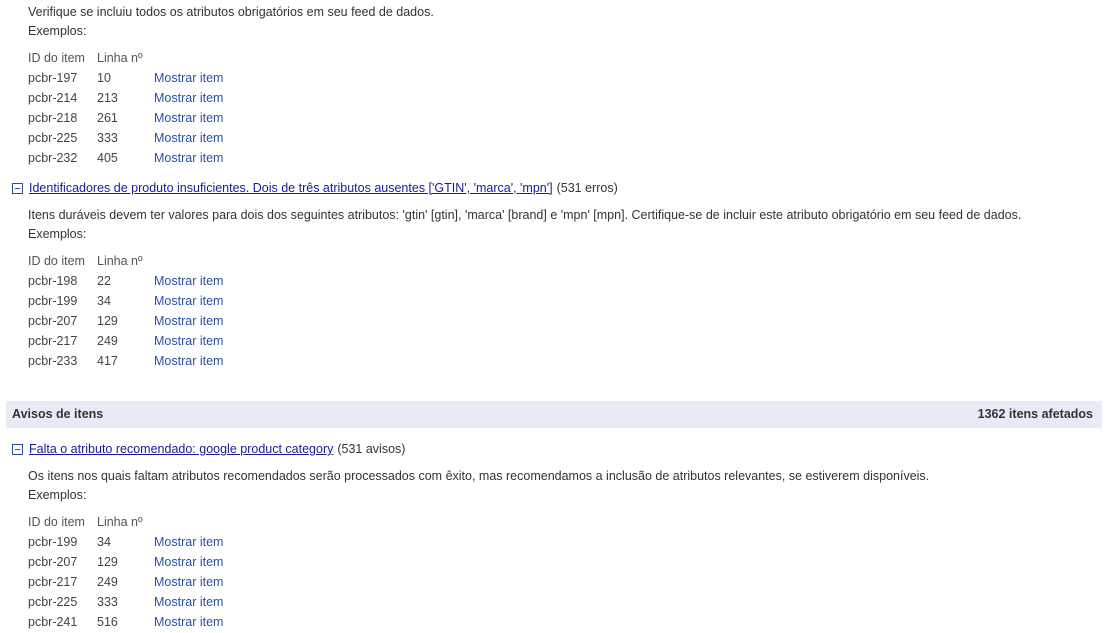 The width and height of the screenshot is (1107, 633). I want to click on item-id: pcbr-198, so click(53, 281).